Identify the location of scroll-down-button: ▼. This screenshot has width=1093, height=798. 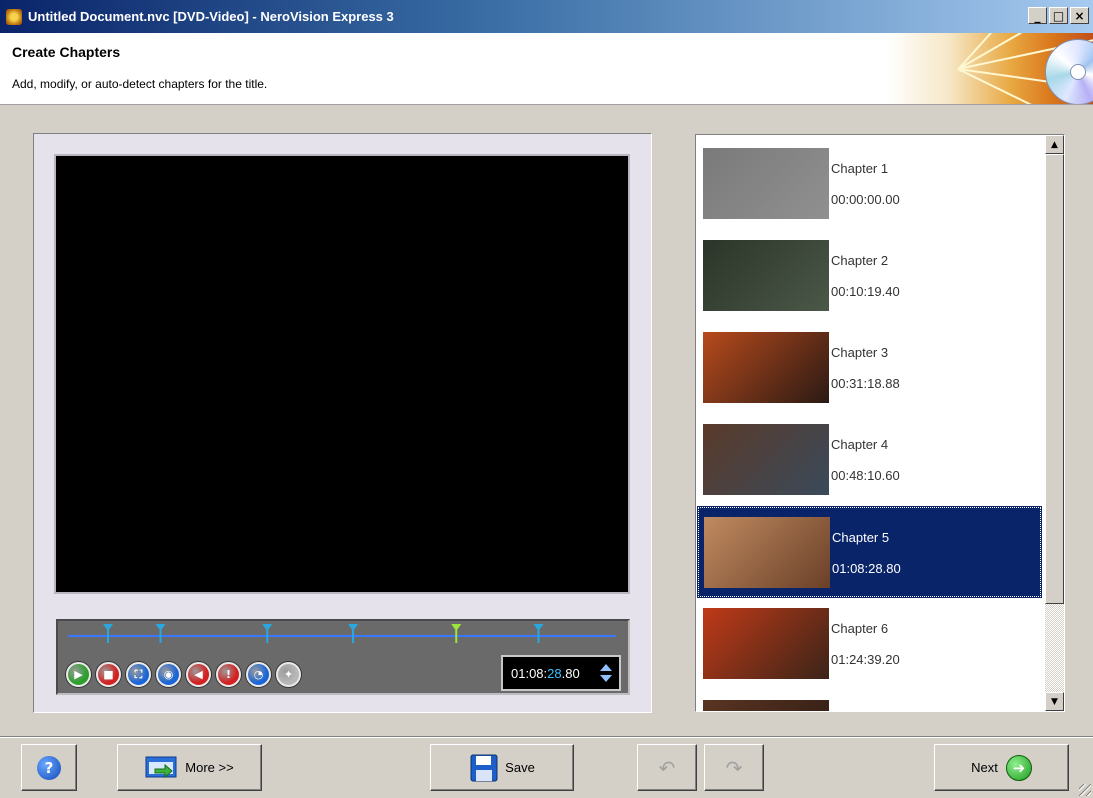
(1054, 701).